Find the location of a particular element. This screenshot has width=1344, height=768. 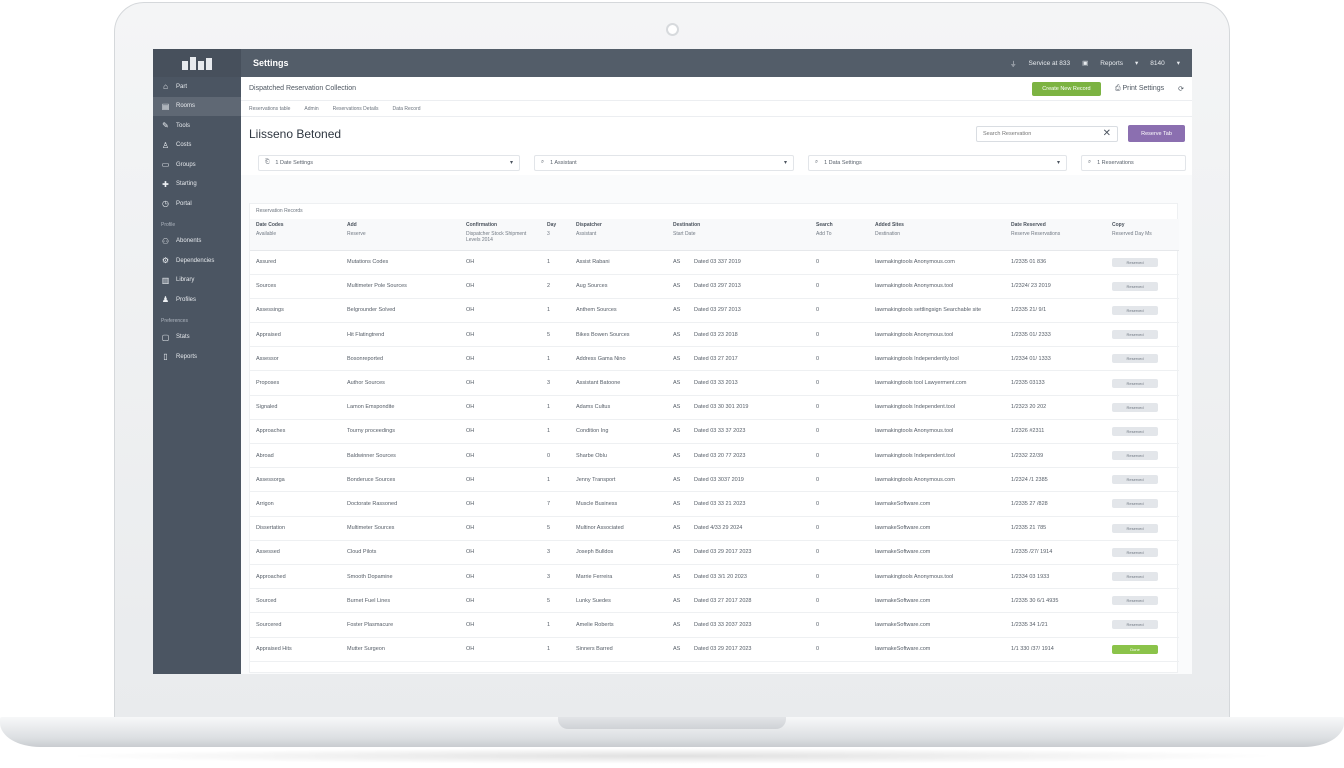

filter-select: ⌕ 1 Data Settings ▾ is located at coordinates (937, 162).